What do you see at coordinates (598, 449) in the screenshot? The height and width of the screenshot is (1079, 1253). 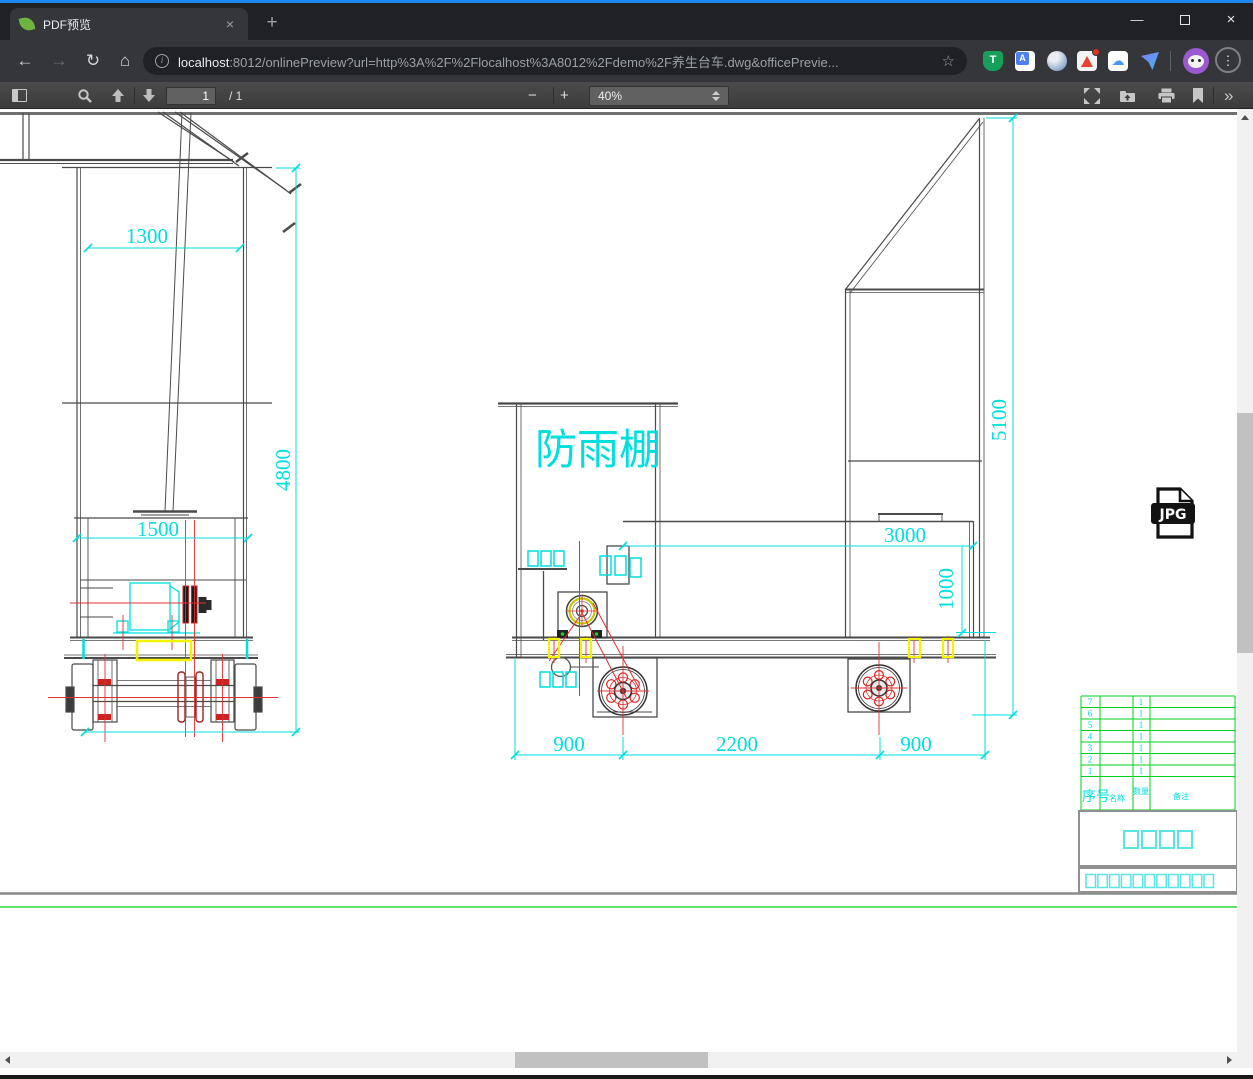 I see `shelter-label: 防雨棚` at bounding box center [598, 449].